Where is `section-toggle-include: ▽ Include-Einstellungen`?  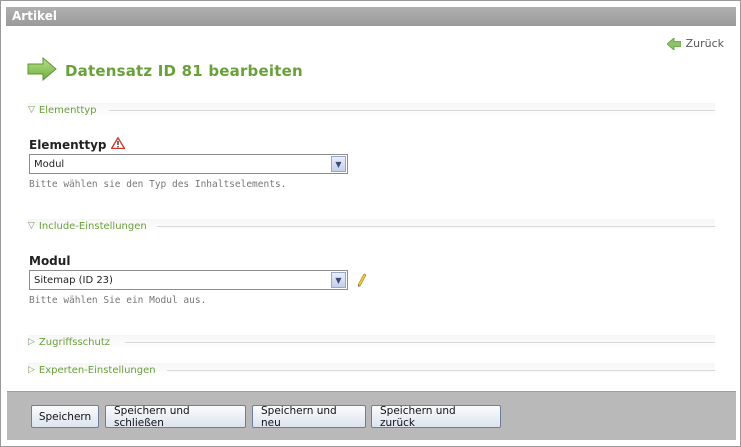
section-toggle-include: ▽ Include-Einstellungen is located at coordinates (87, 226).